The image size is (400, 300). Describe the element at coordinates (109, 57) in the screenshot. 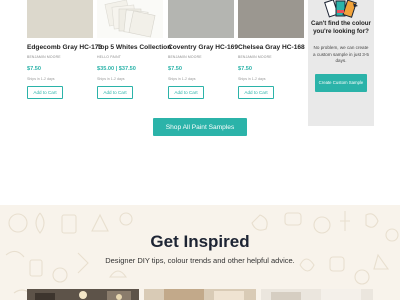

I see `product-brand: HELLO PAINT` at that location.